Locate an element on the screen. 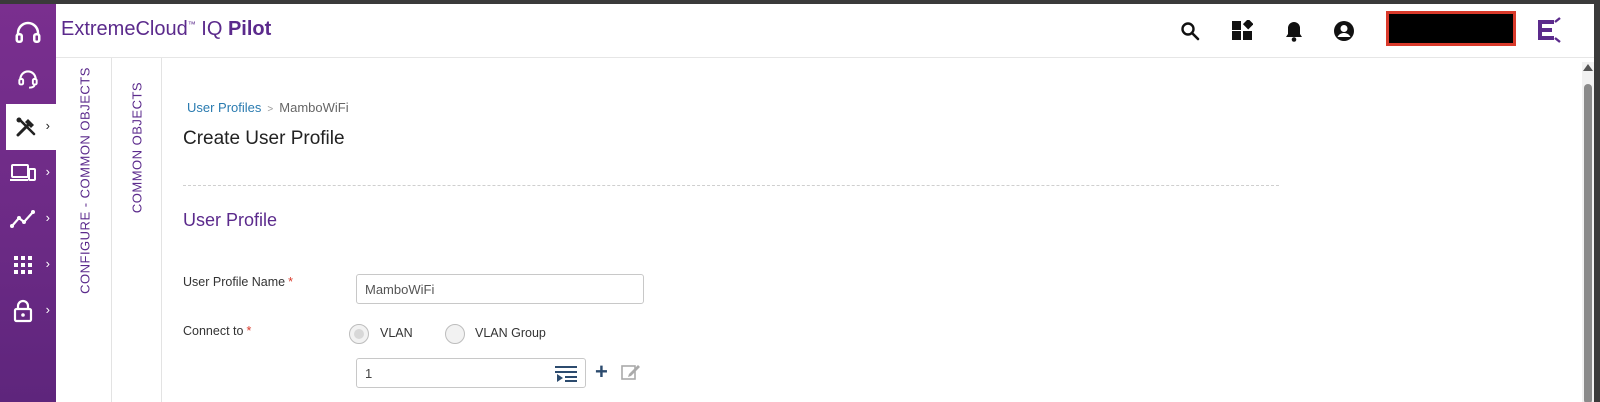  brand-iq: IQ is located at coordinates (211, 29).